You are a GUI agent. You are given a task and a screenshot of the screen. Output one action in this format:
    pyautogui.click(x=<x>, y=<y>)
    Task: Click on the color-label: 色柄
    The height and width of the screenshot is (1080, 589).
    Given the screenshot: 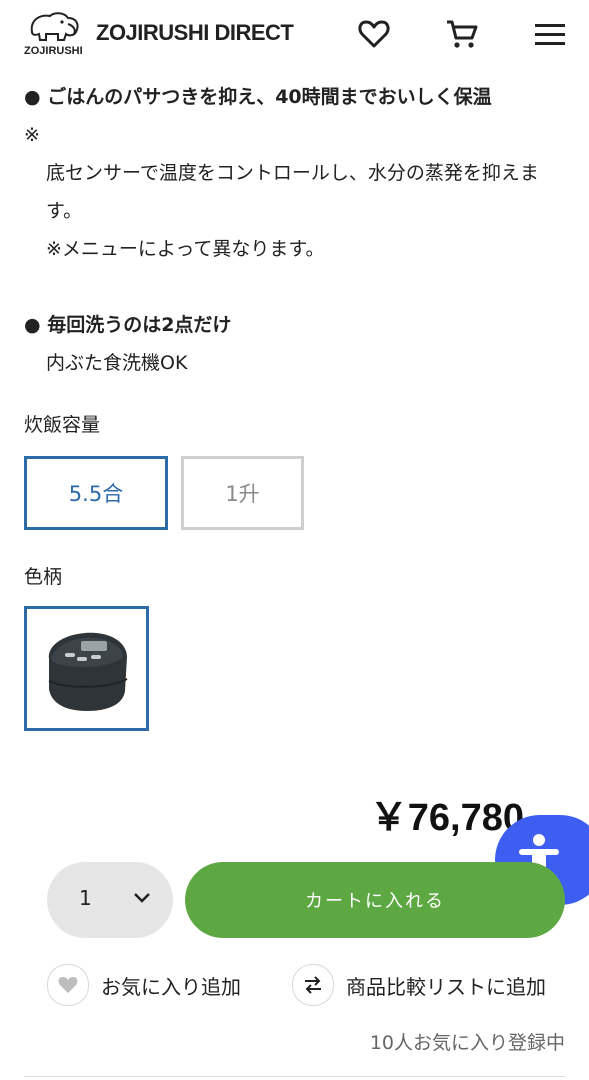 What is the action you would take?
    pyautogui.click(x=43, y=577)
    